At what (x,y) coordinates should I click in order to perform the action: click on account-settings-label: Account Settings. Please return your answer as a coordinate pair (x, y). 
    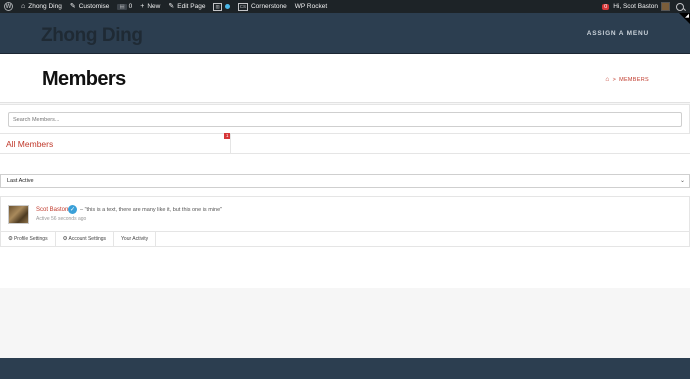
    Looking at the image, I should click on (87, 239).